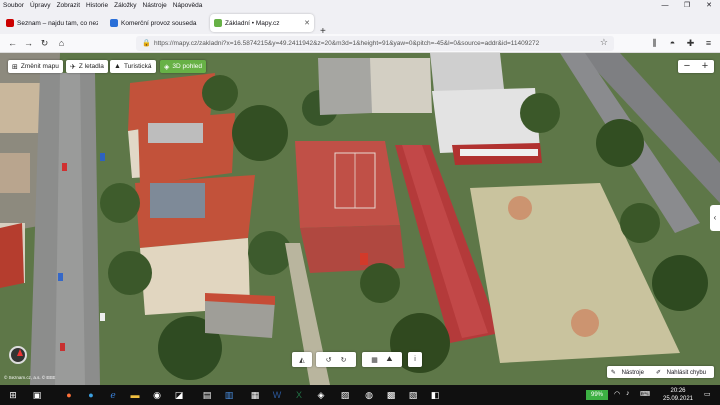 Image resolution: width=720 pixels, height=405 pixels. What do you see at coordinates (117, 66) in the screenshot?
I see `mountain-icon: ▲` at bounding box center [117, 66].